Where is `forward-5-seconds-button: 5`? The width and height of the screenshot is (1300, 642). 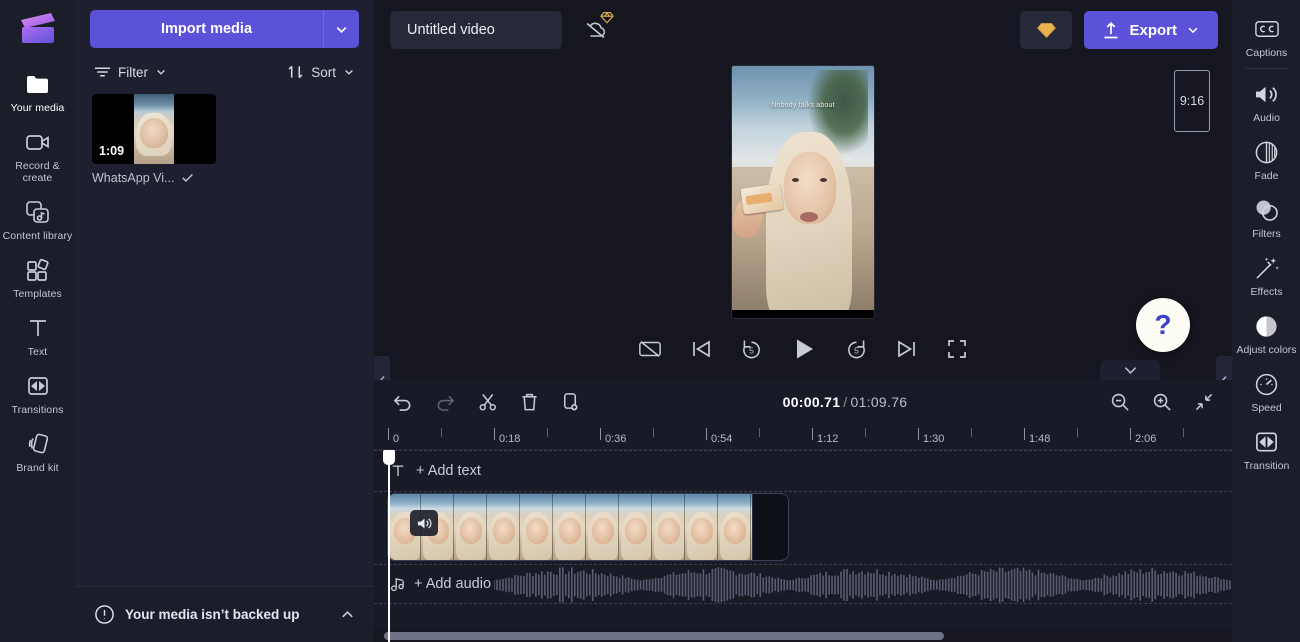 forward-5-seconds-button: 5 is located at coordinates (856, 349).